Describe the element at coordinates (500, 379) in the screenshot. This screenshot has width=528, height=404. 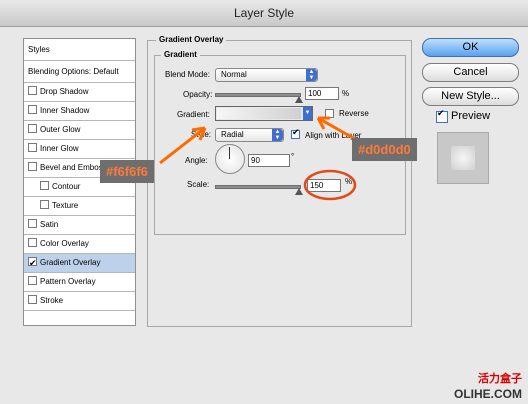
I see `watermark-cn: 活力盒子` at that location.